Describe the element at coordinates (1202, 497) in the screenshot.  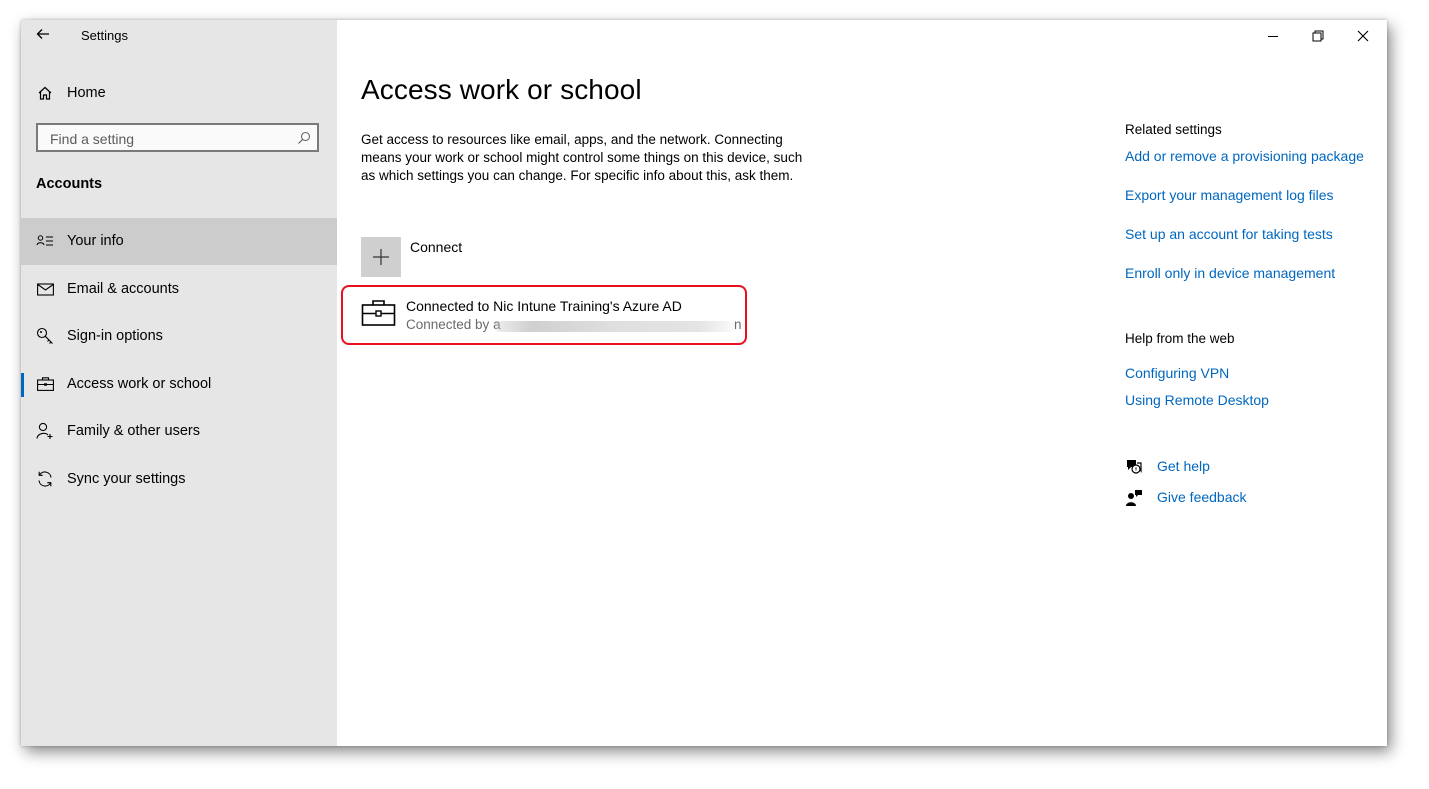
I see `give-feedback-label: Give feedback` at that location.